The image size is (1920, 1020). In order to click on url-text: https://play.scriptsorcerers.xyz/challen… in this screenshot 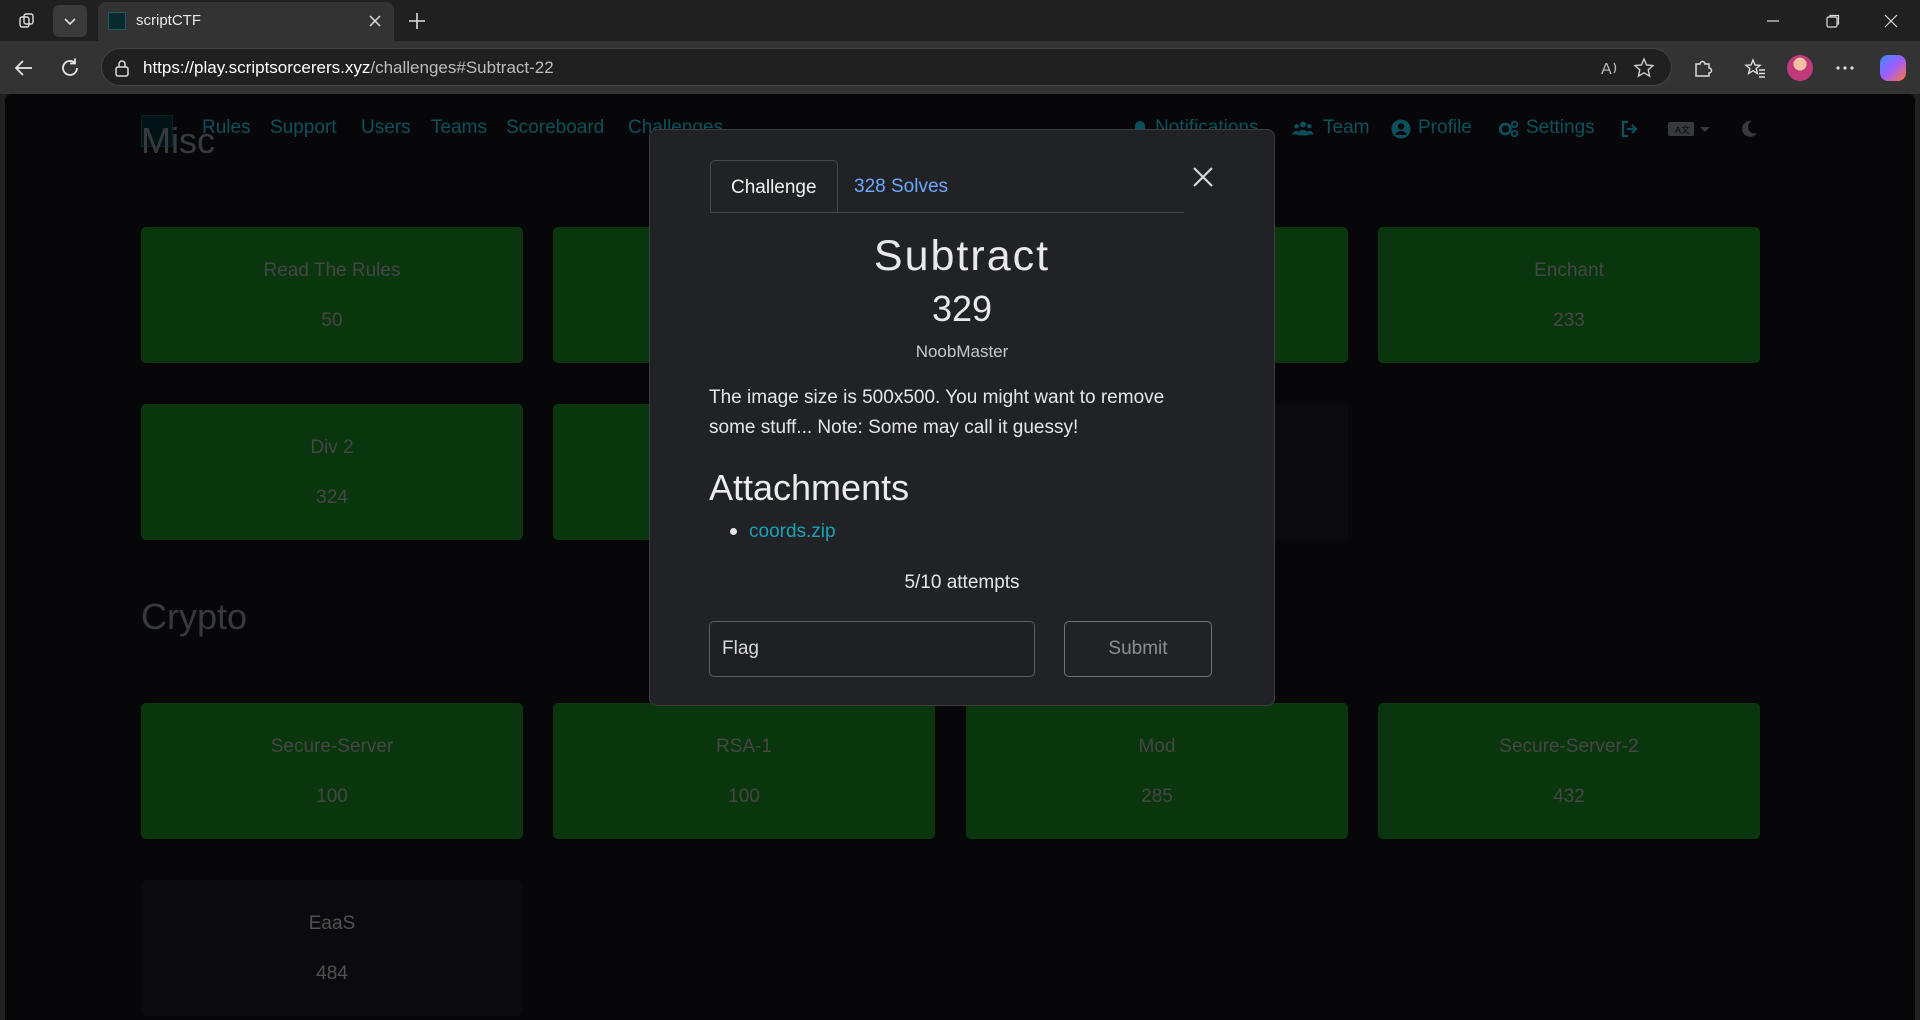, I will do `click(348, 68)`.